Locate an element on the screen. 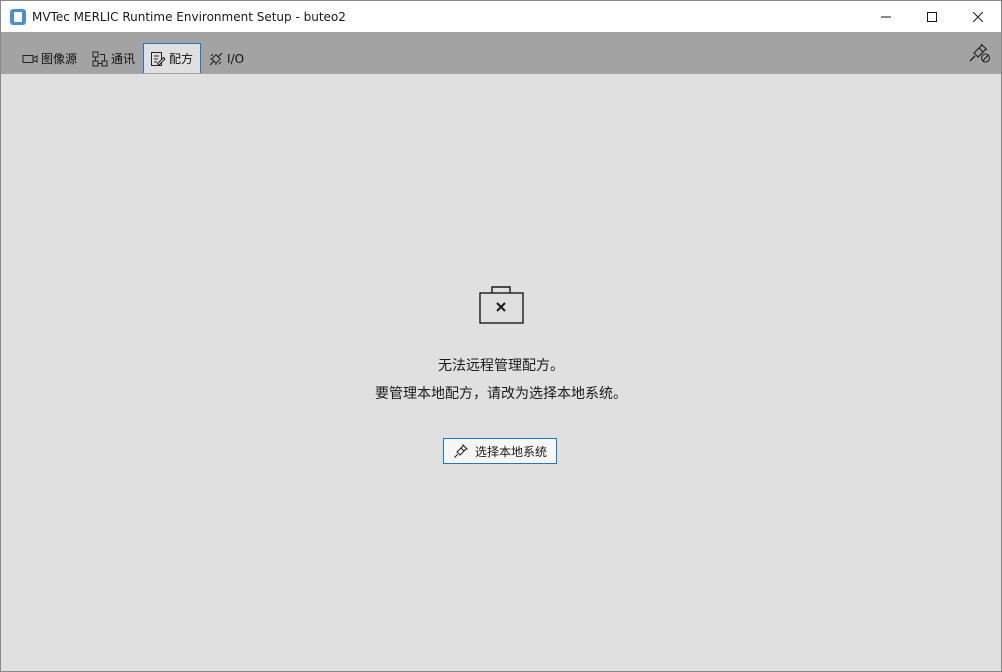  close-icon is located at coordinates (978, 16).